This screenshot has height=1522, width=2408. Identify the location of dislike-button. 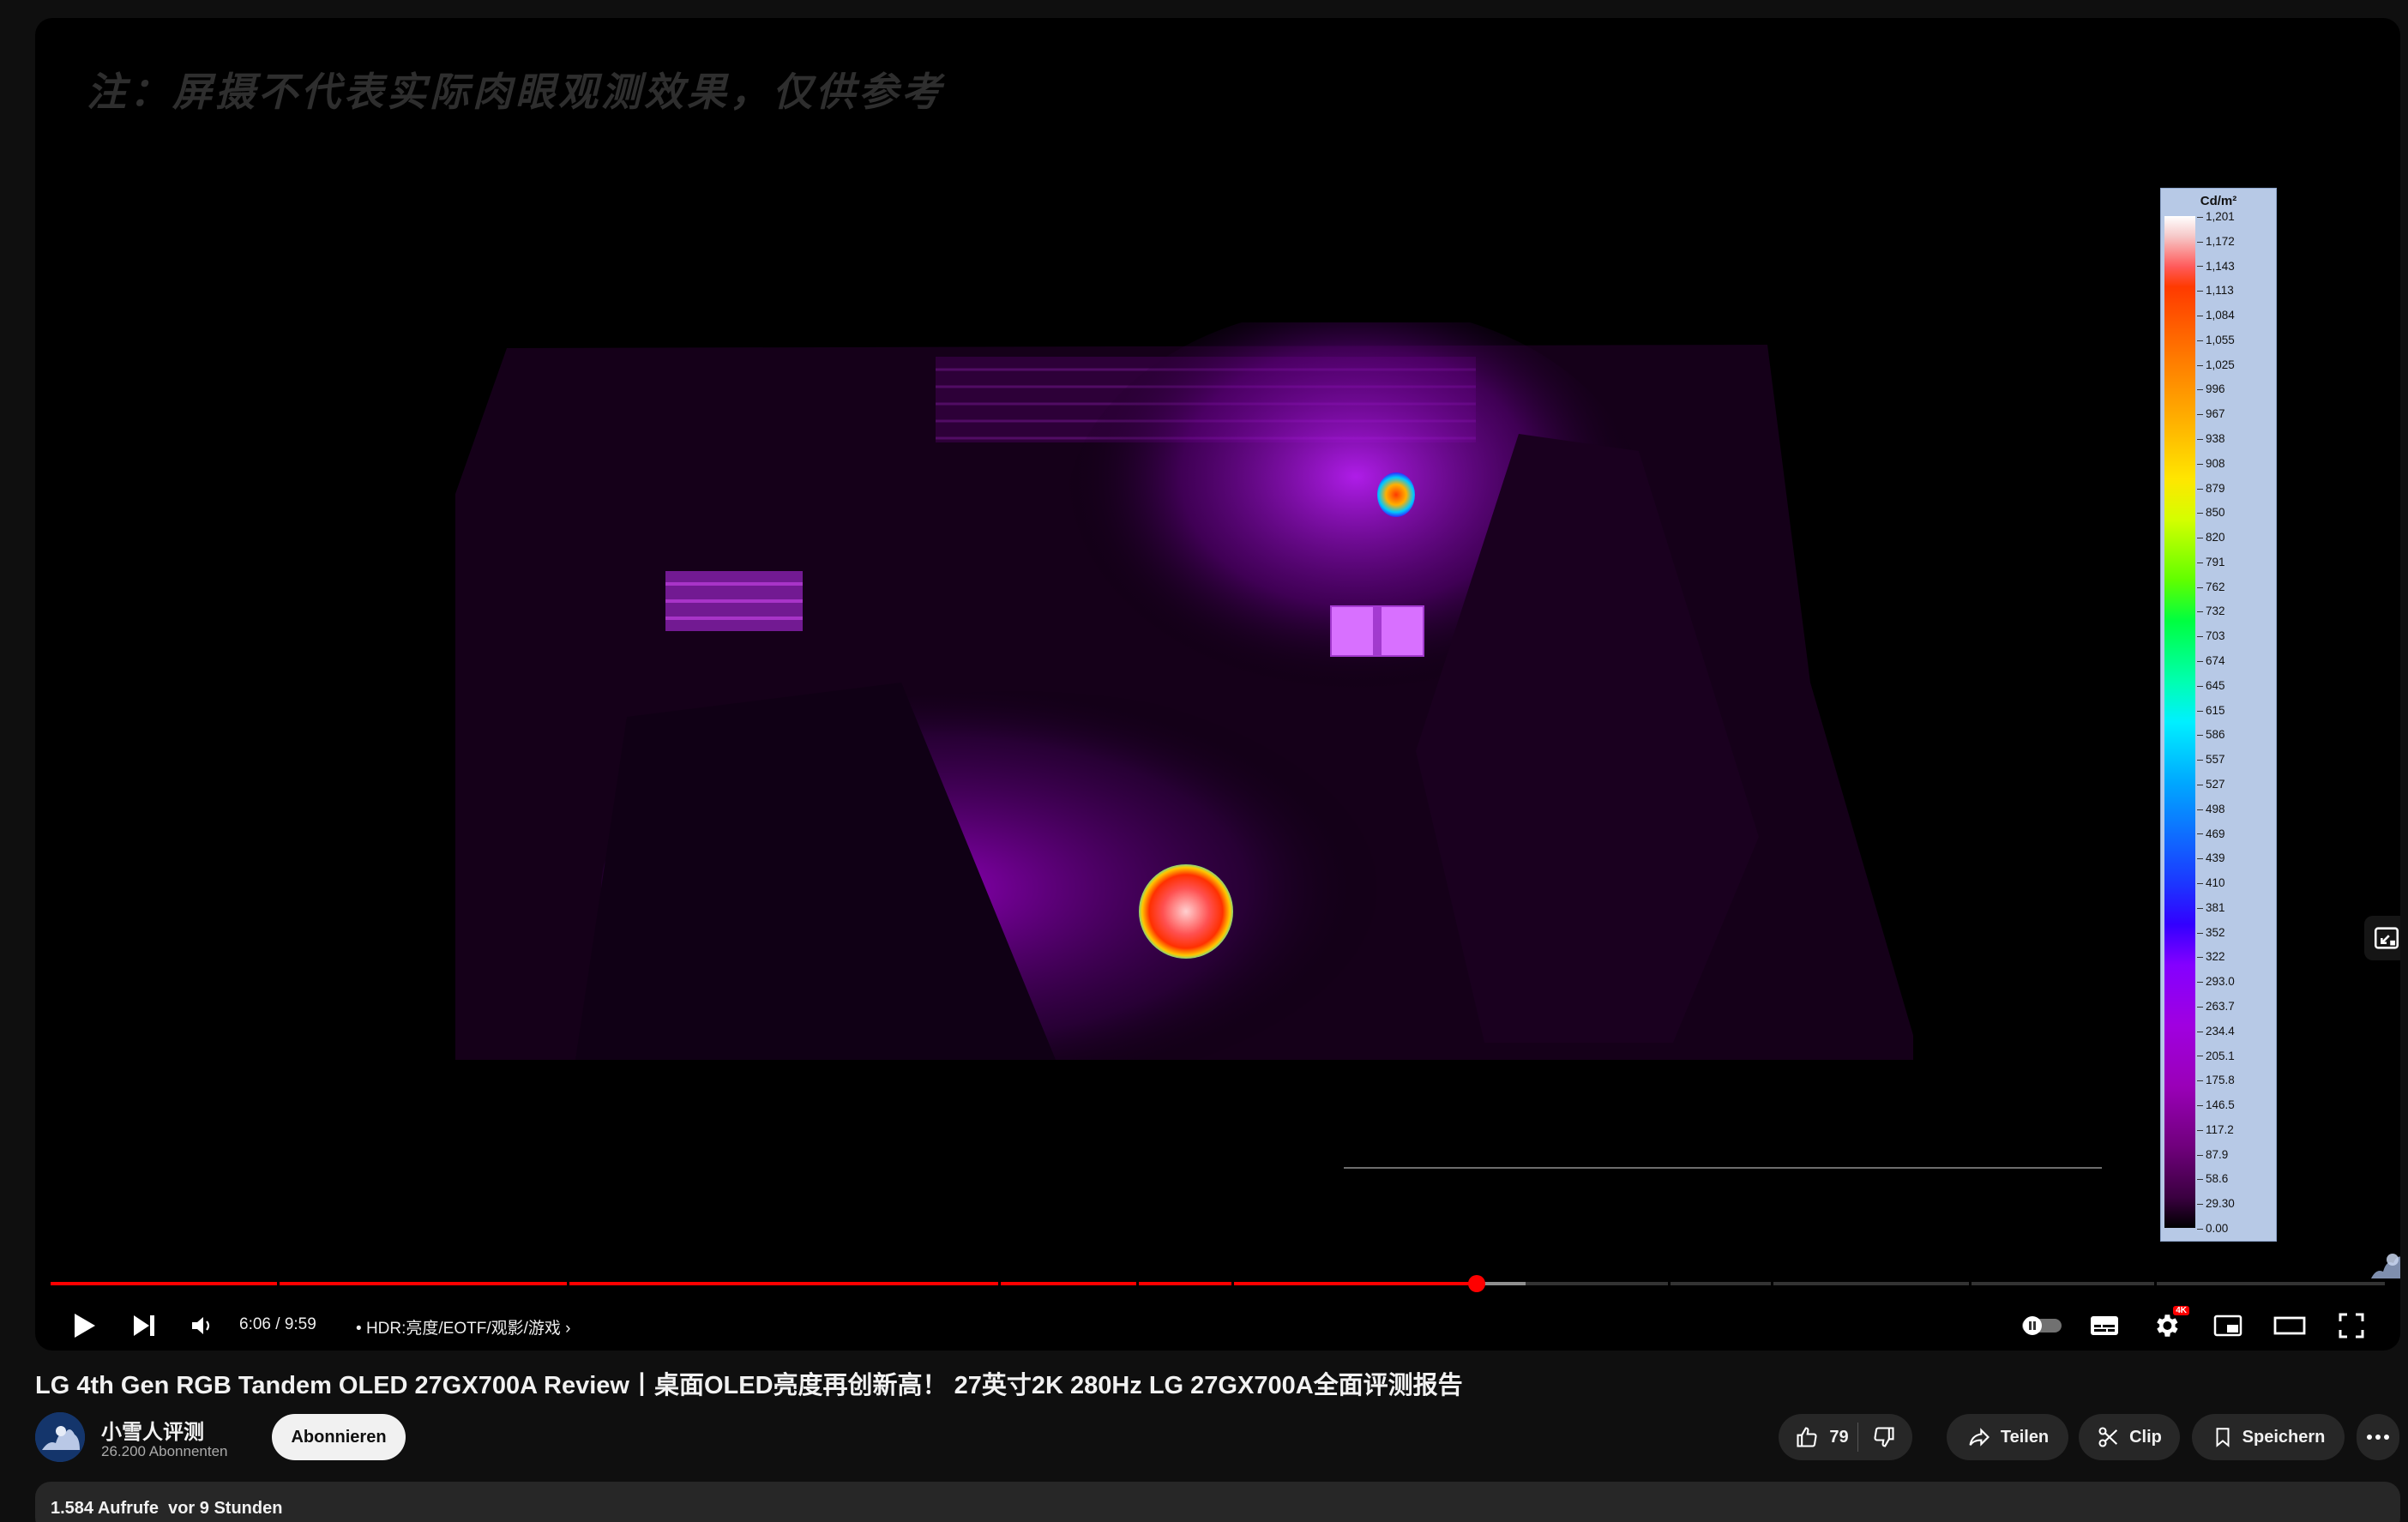
(1882, 1437).